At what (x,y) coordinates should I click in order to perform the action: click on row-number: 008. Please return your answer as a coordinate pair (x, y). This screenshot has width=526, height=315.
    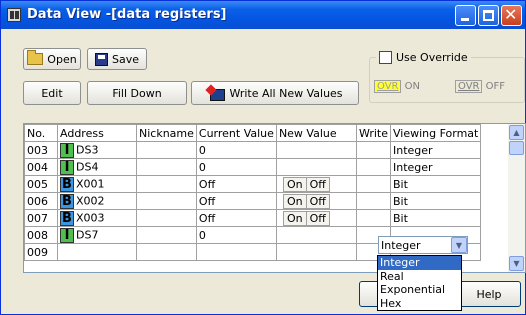
    Looking at the image, I should click on (41, 235).